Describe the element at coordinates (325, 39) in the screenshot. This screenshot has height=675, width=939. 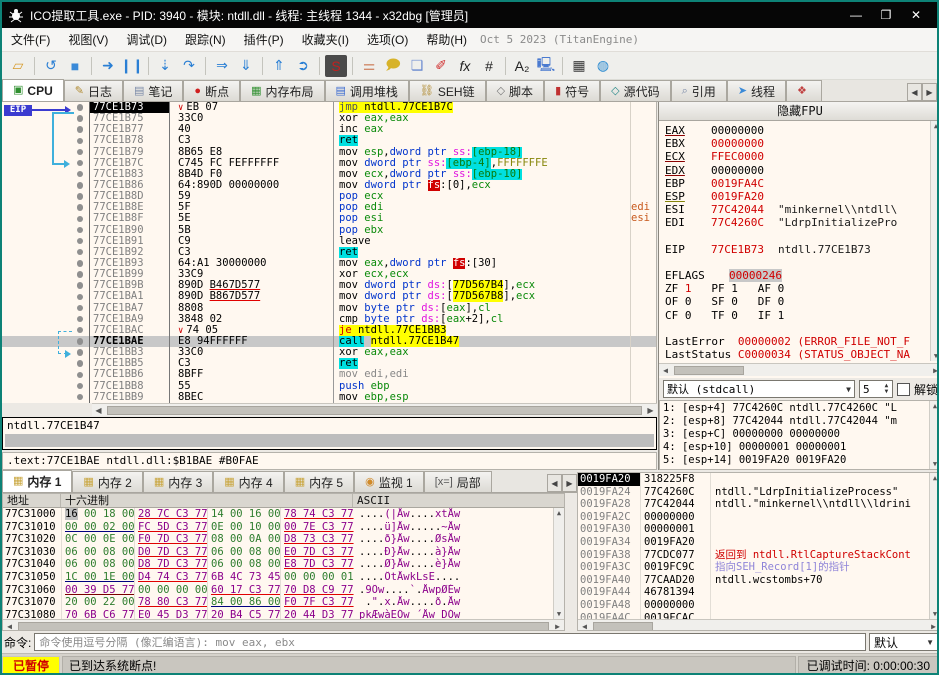
I see `menu-5: 收藏夹(I)` at that location.